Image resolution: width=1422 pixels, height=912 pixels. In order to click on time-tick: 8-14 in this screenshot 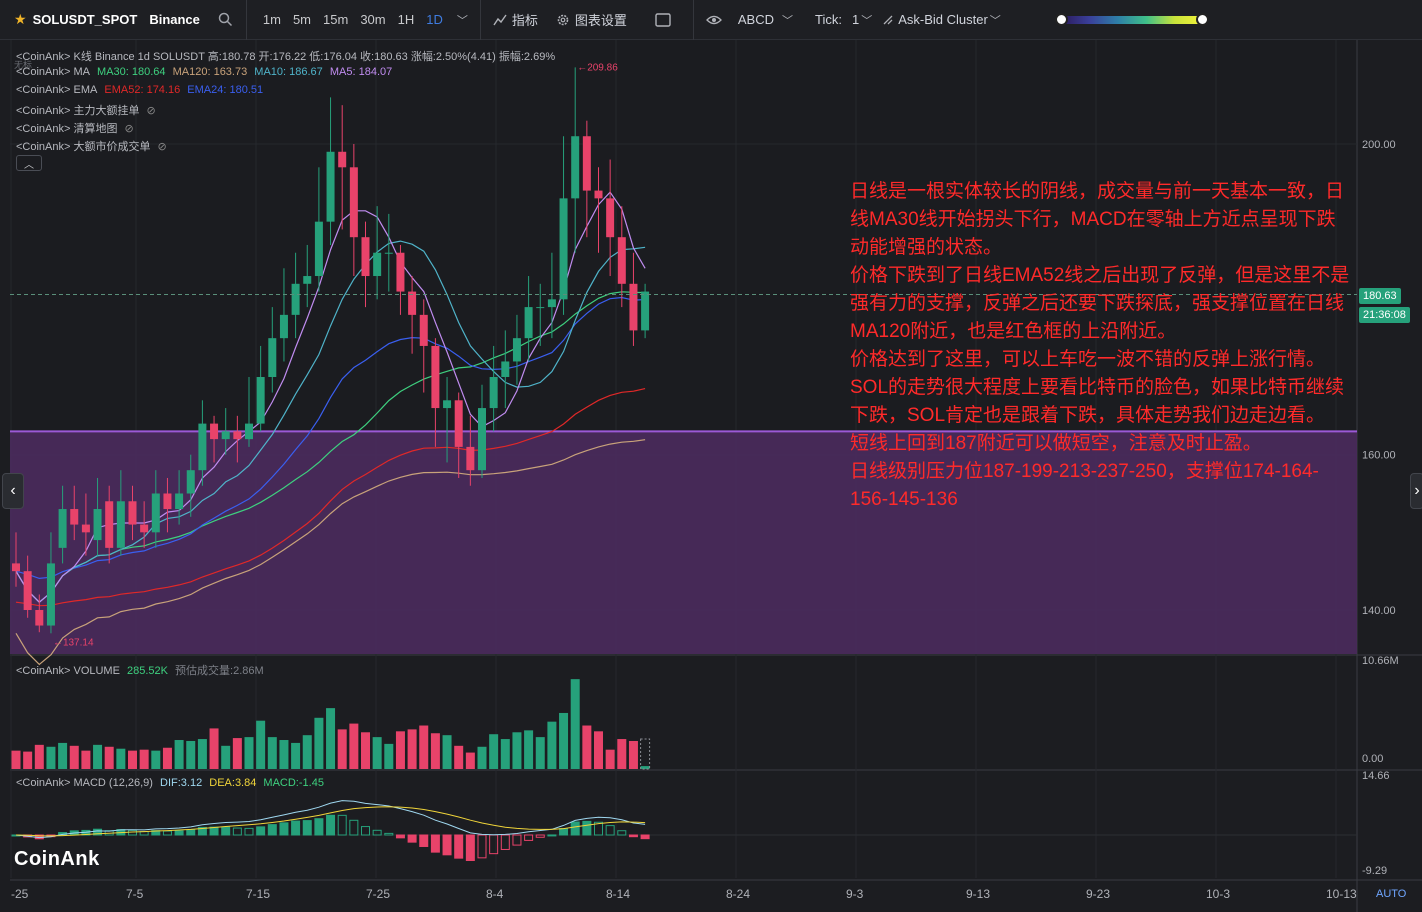, I will do `click(618, 894)`.